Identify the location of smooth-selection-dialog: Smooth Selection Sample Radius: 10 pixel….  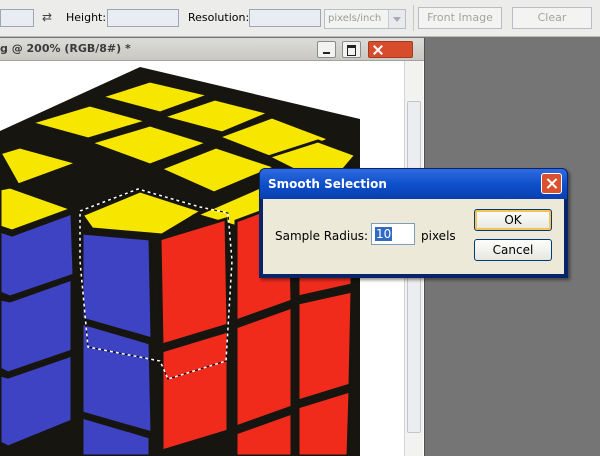
(413, 223).